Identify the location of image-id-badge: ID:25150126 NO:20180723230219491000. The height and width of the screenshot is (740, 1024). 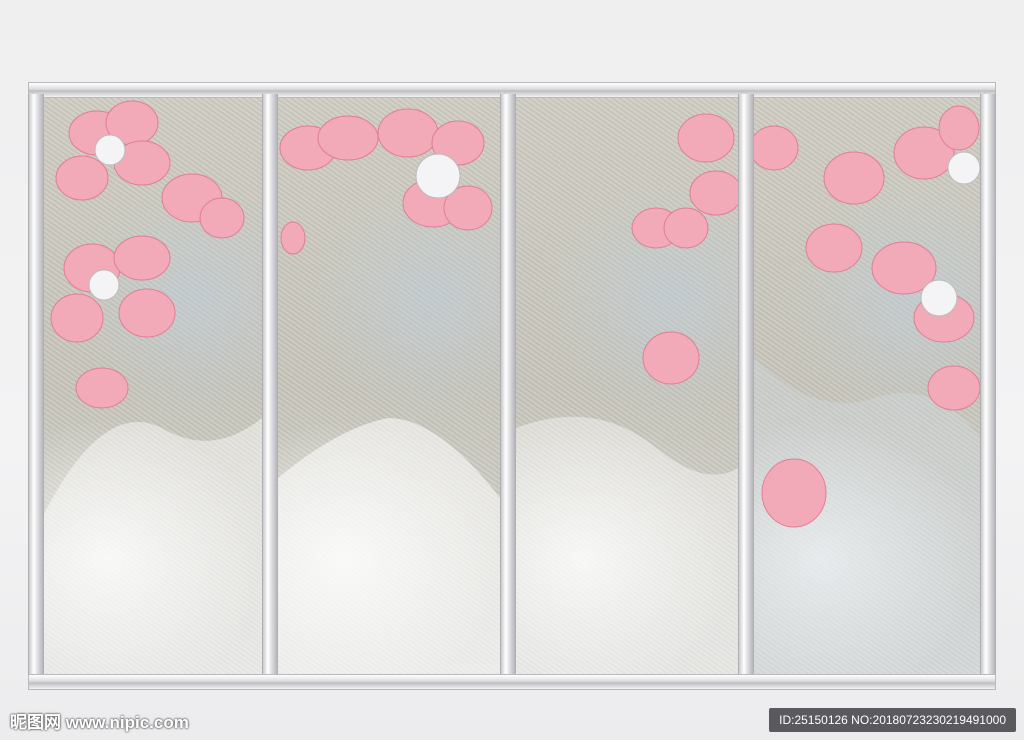
(892, 720).